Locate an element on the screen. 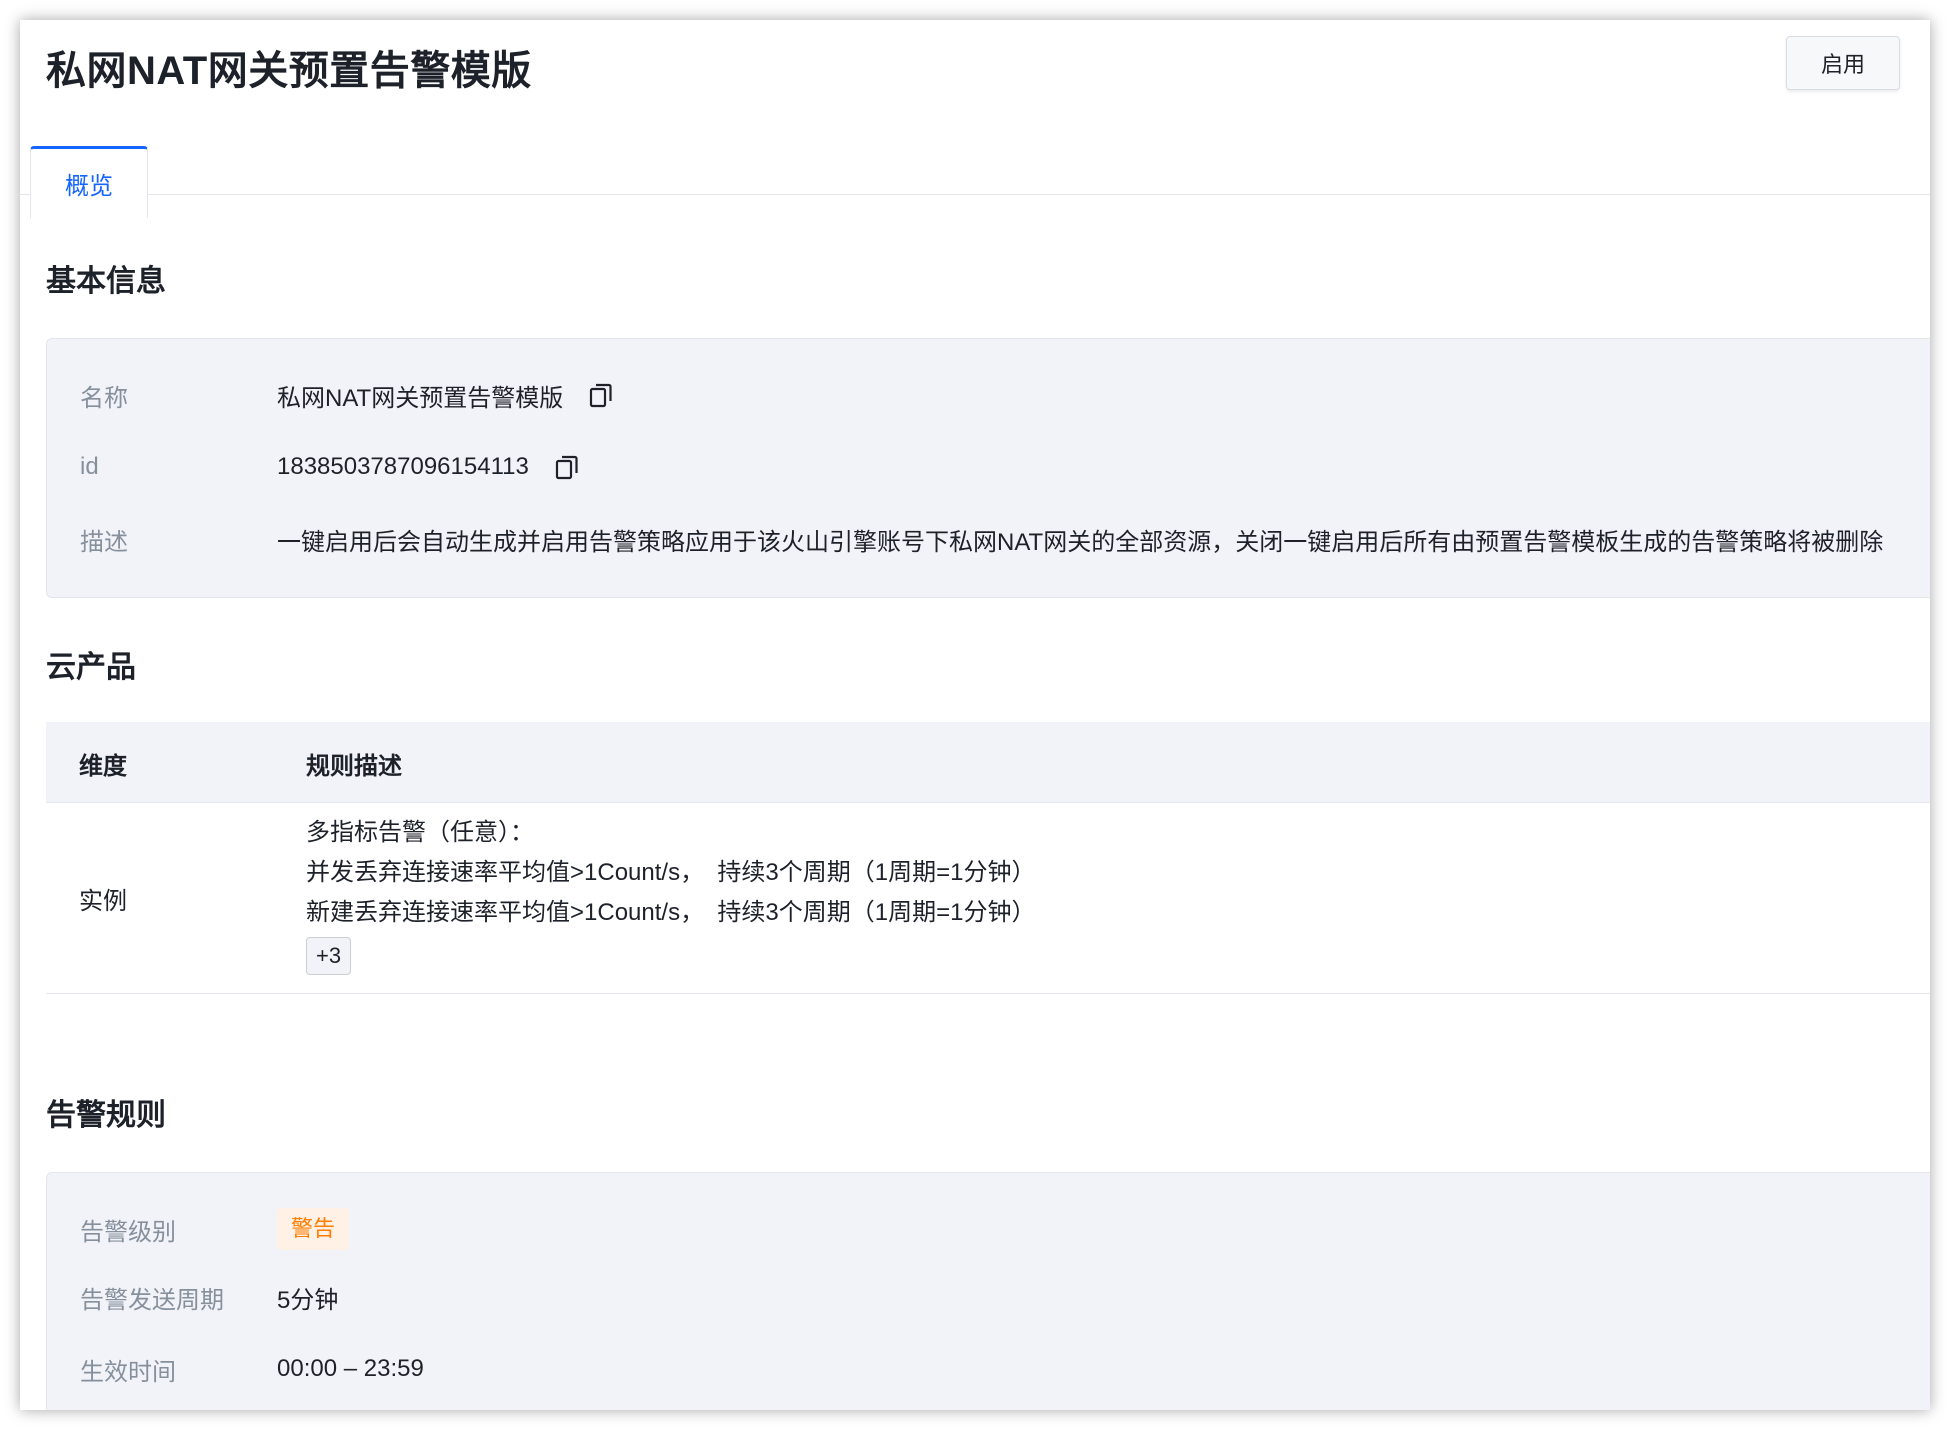 Image resolution: width=1950 pixels, height=1430 pixels. alert-level-badge: 警告 is located at coordinates (313, 1229).